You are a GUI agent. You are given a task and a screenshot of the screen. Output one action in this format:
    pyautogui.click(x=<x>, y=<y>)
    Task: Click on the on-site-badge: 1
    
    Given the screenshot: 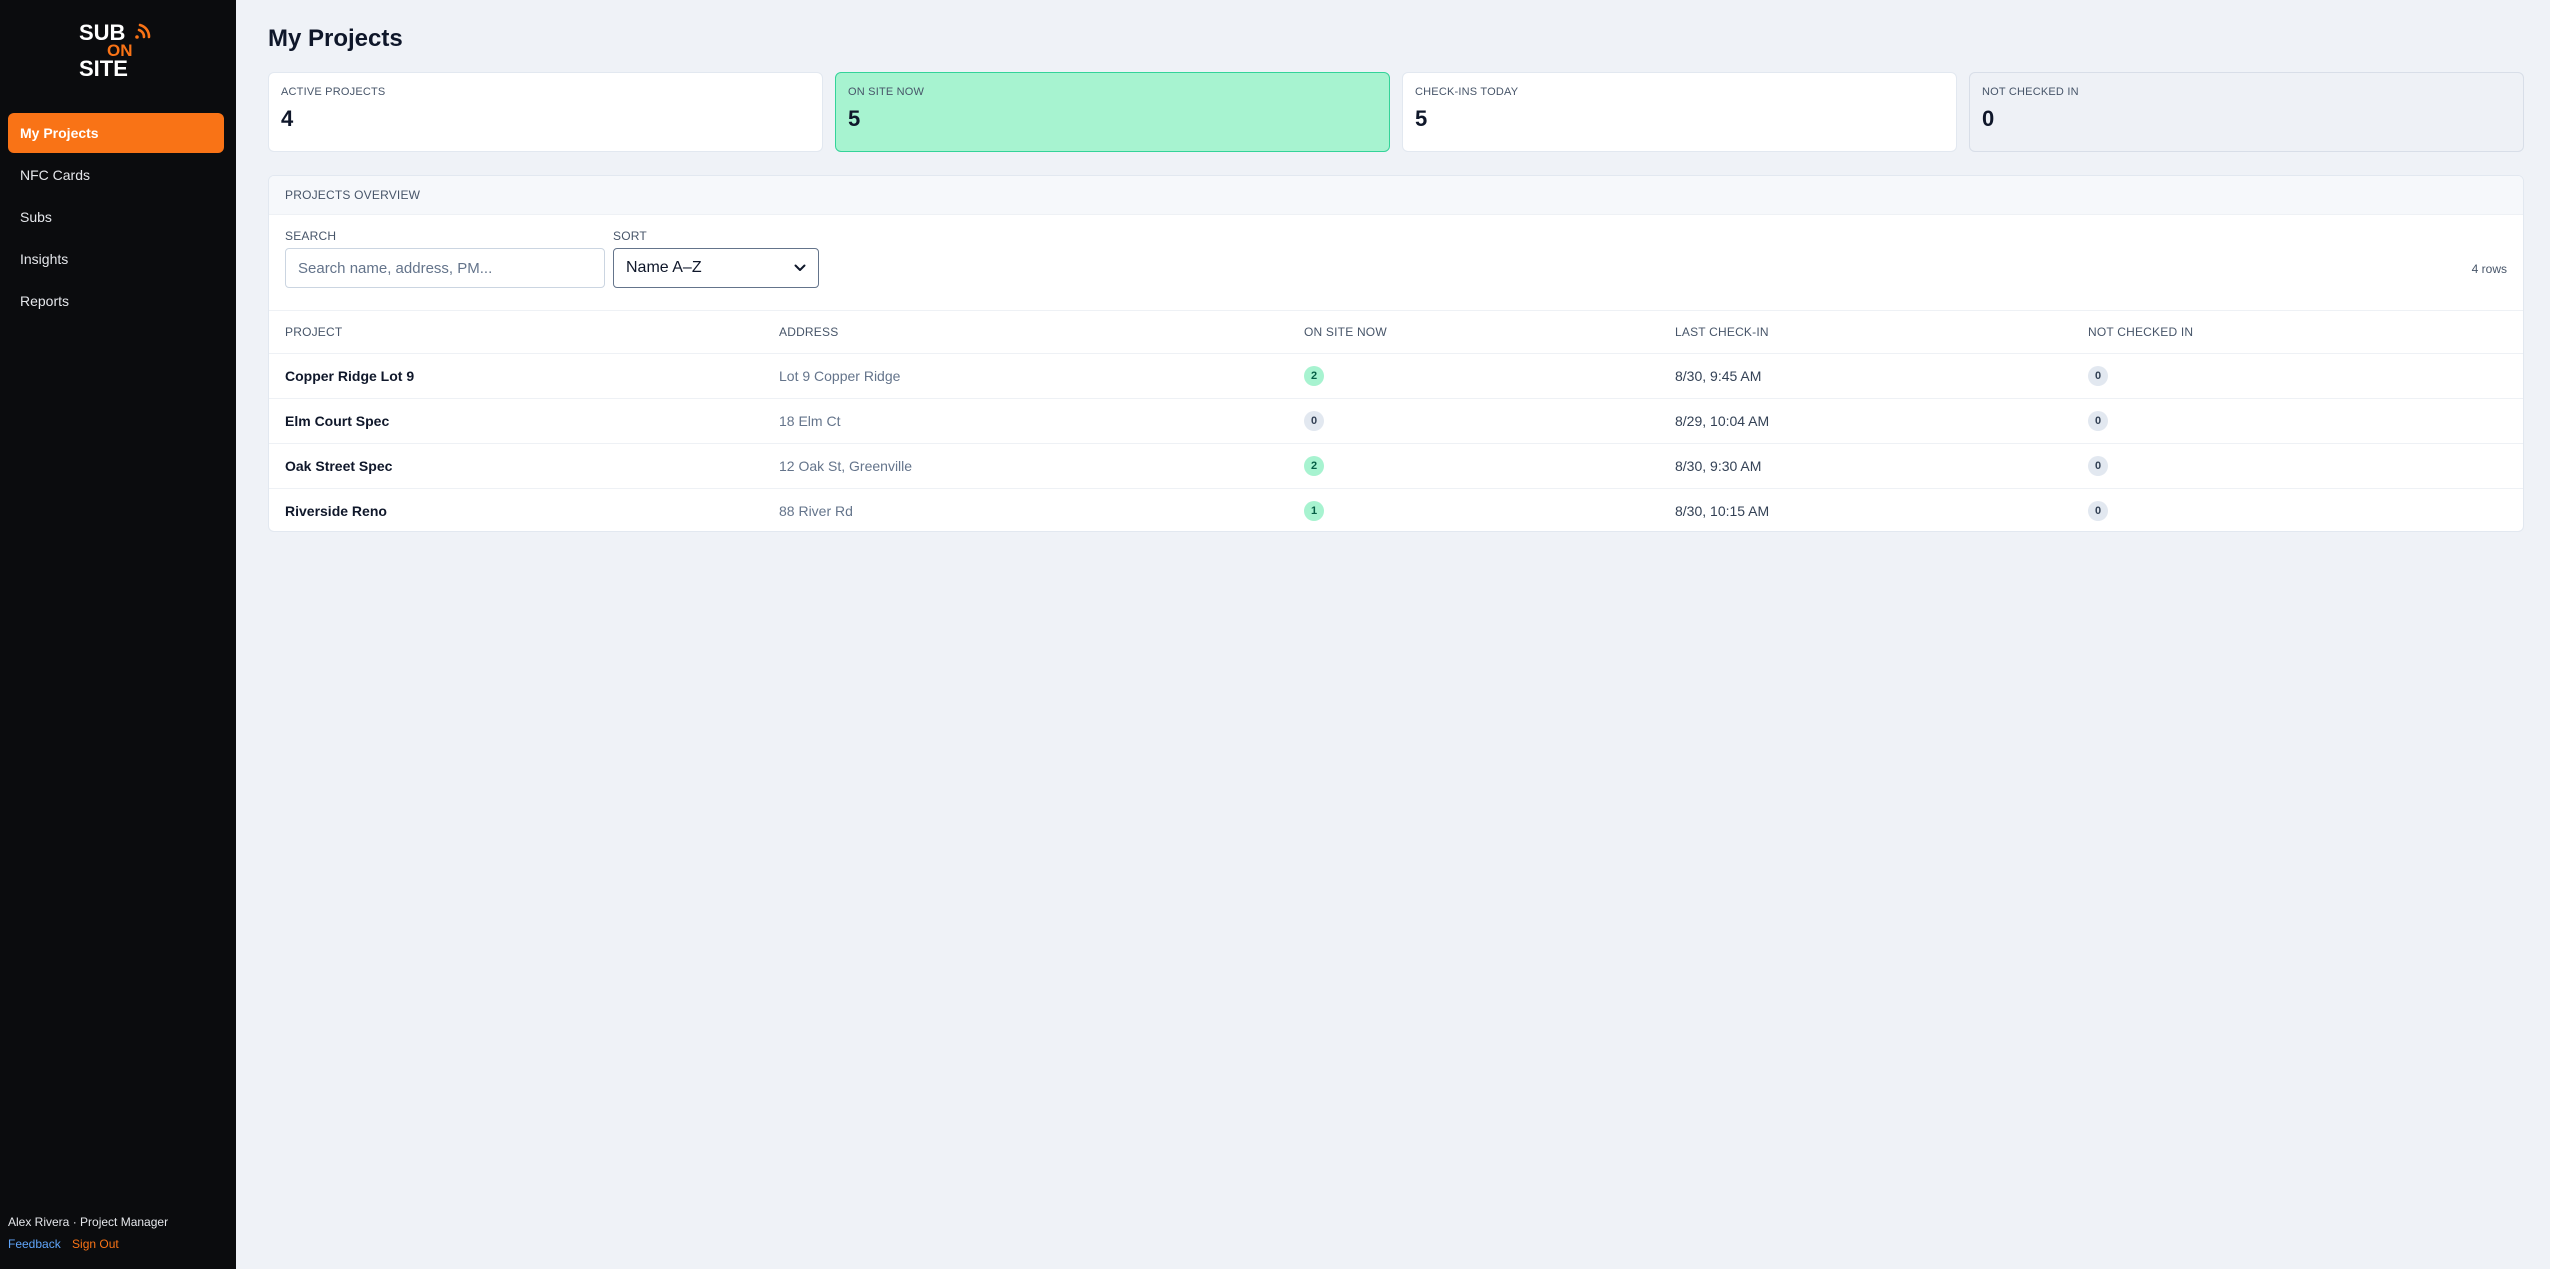 What is the action you would take?
    pyautogui.click(x=1314, y=510)
    